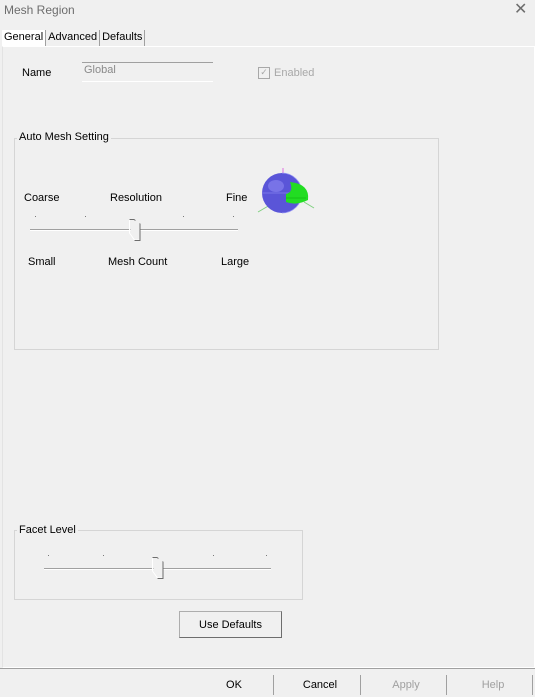 This screenshot has height=697, width=535. Describe the element at coordinates (264, 73) in the screenshot. I see `enabled-checkbox: ✓` at that location.